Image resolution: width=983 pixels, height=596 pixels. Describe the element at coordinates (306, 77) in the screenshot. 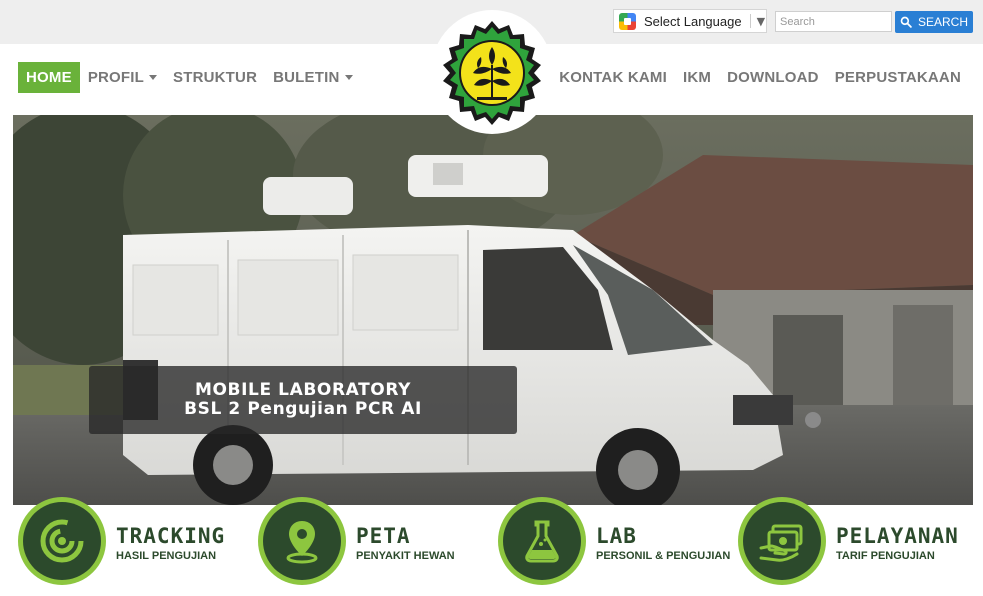

I see `nav-item-label: BULETIN` at that location.